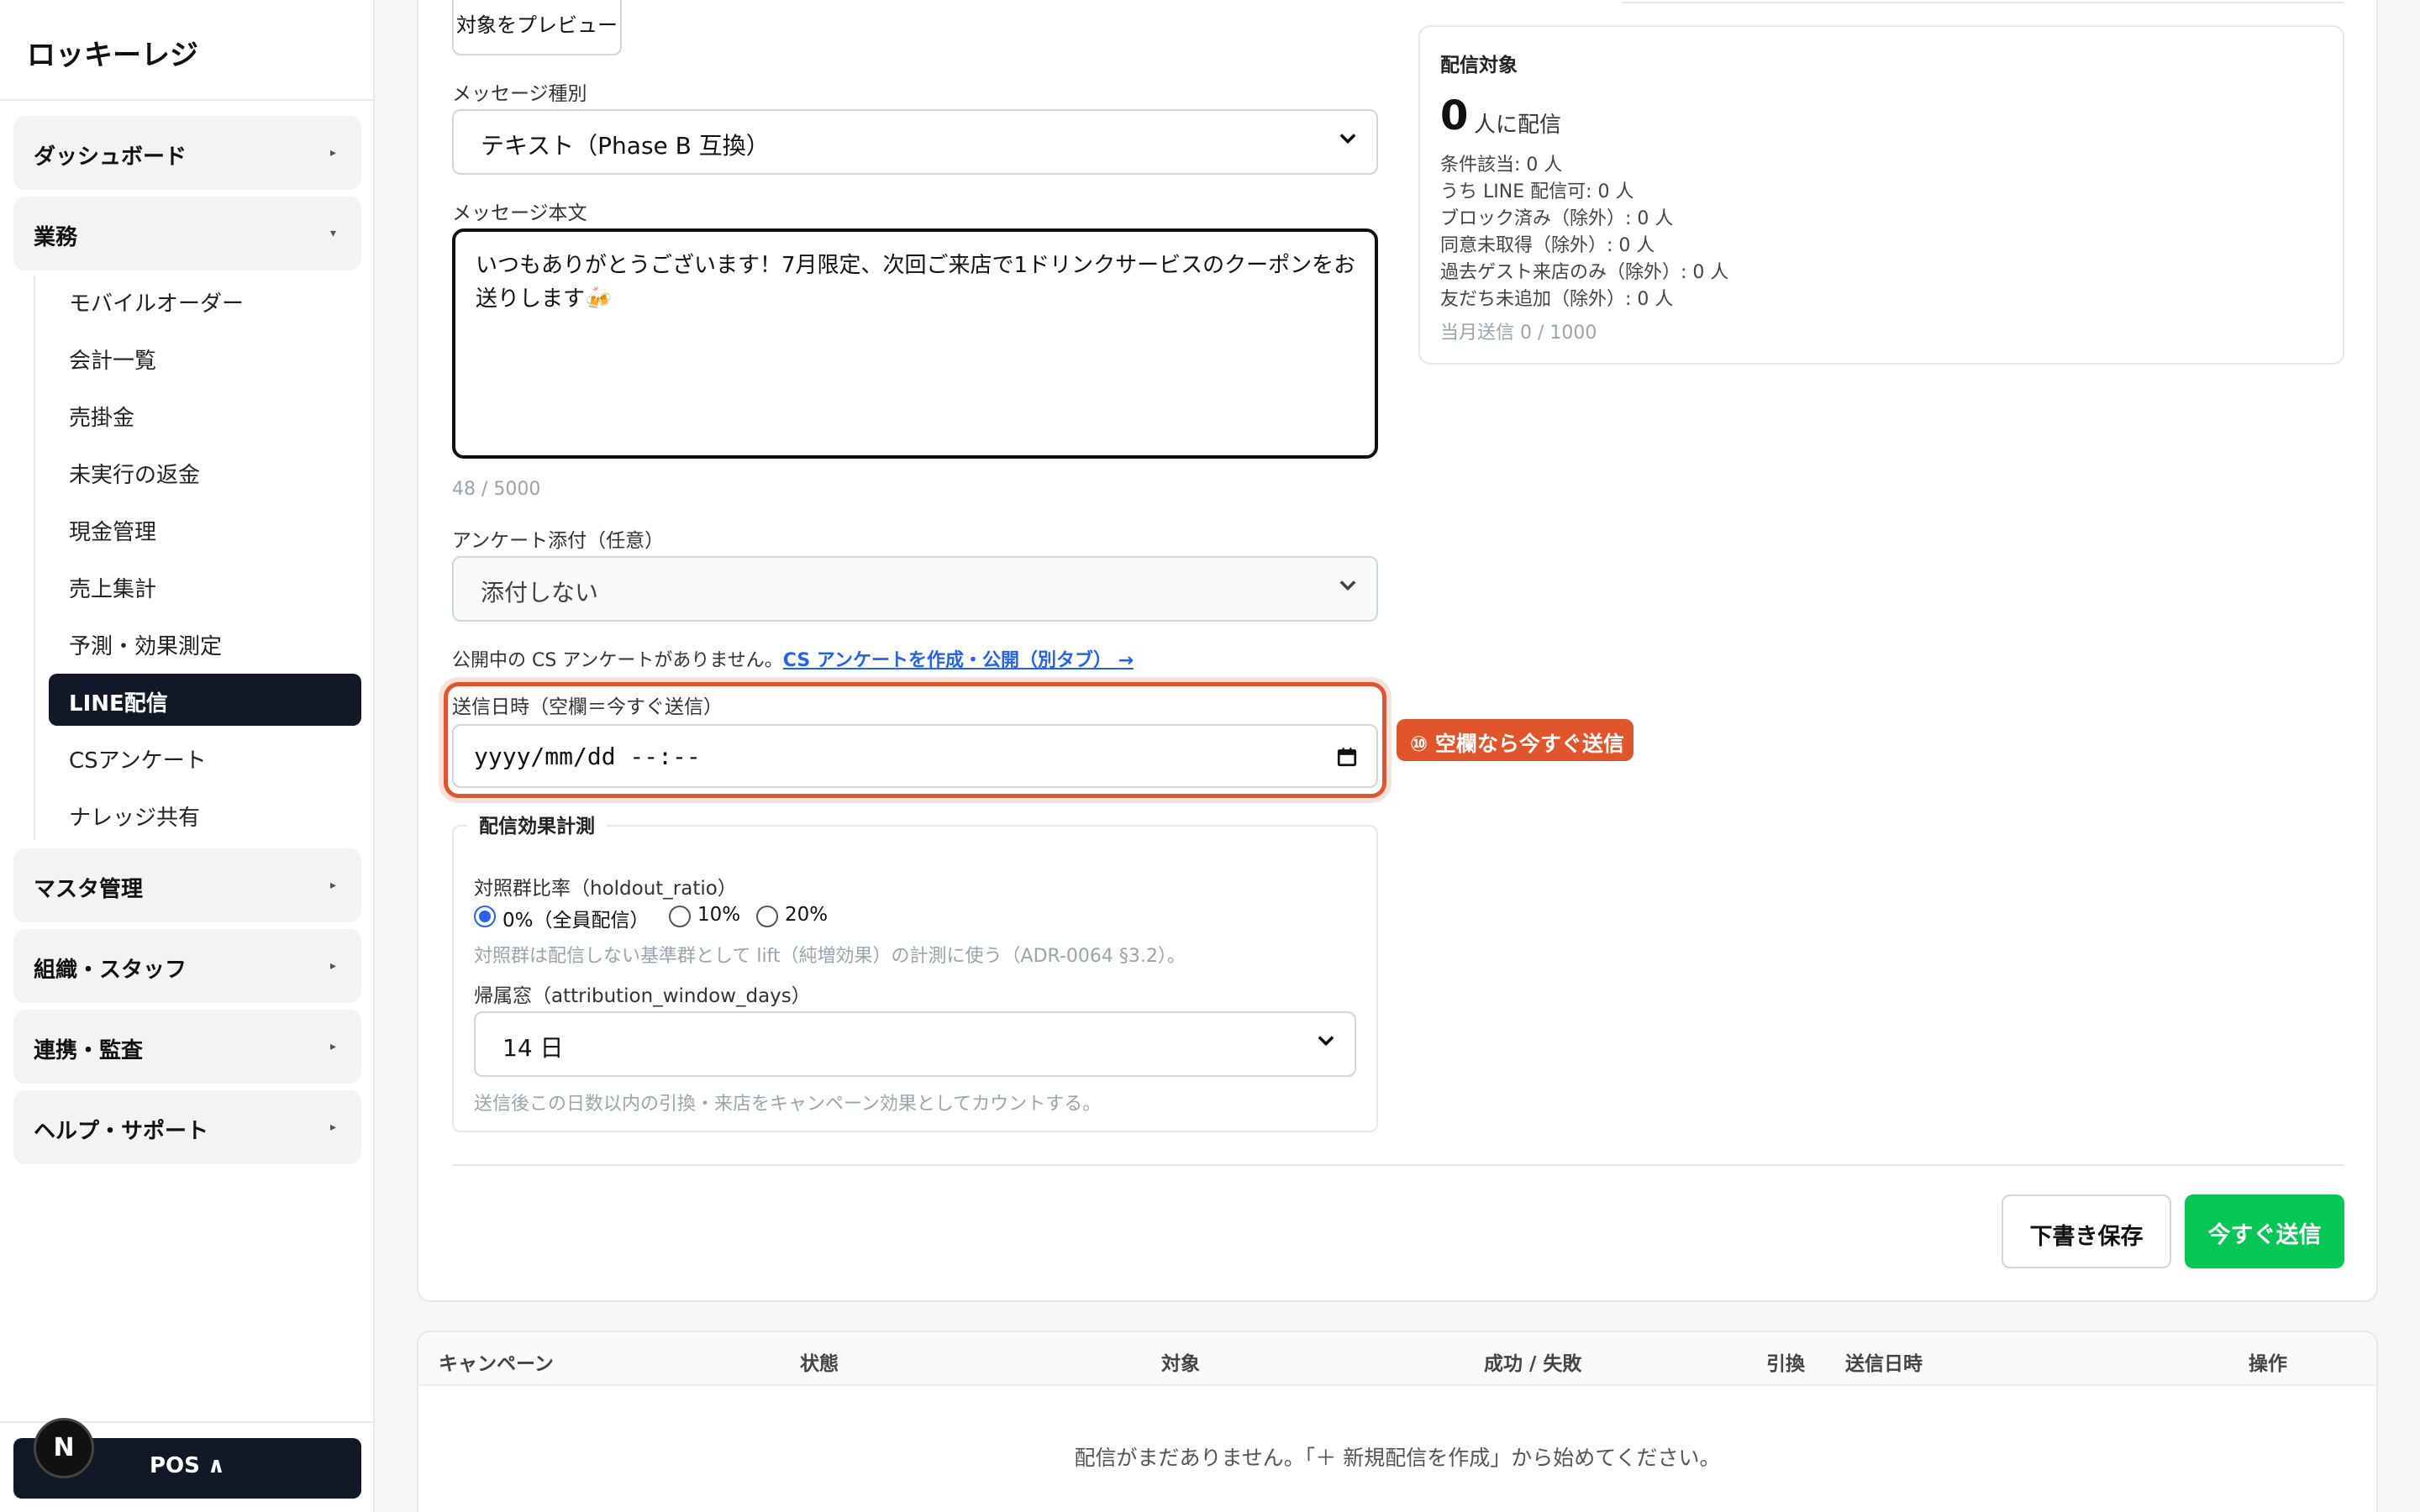 The width and height of the screenshot is (2420, 1512). What do you see at coordinates (146, 646) in the screenshot?
I see `sidebar-item-label: 予測・効果測定` at bounding box center [146, 646].